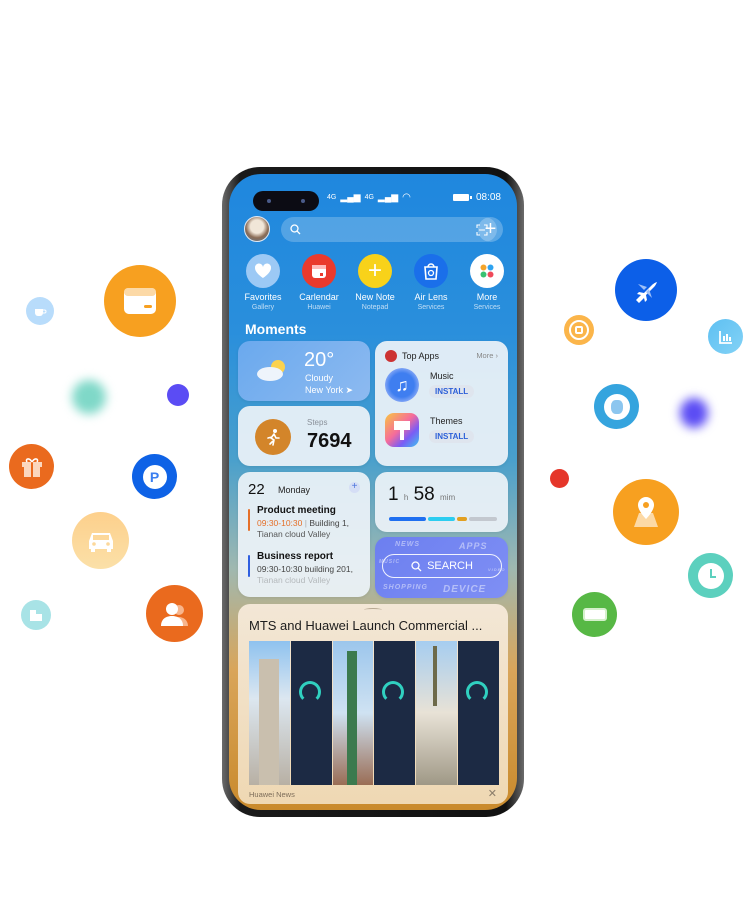  I want to click on steps-value: 7694, so click(329, 441).